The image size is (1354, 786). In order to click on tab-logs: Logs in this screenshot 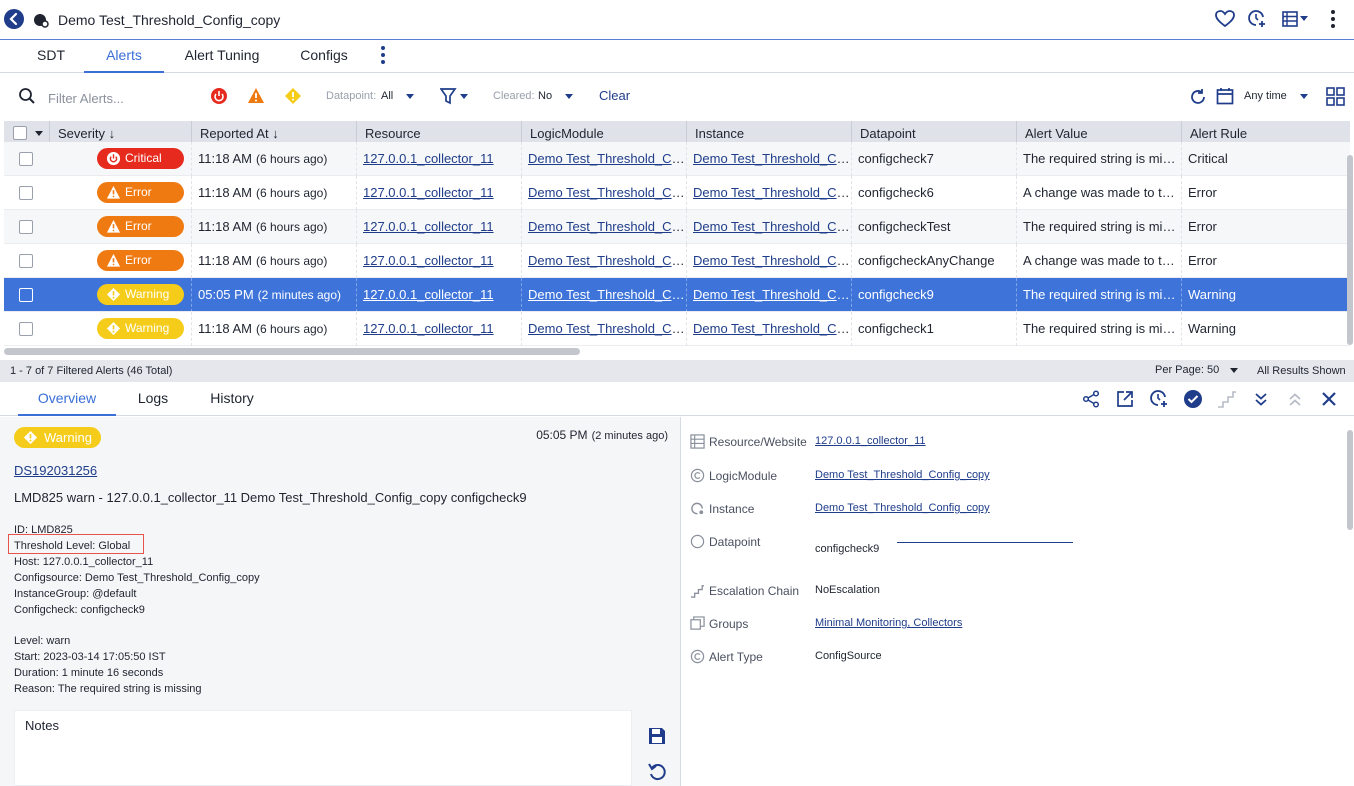, I will do `click(153, 399)`.